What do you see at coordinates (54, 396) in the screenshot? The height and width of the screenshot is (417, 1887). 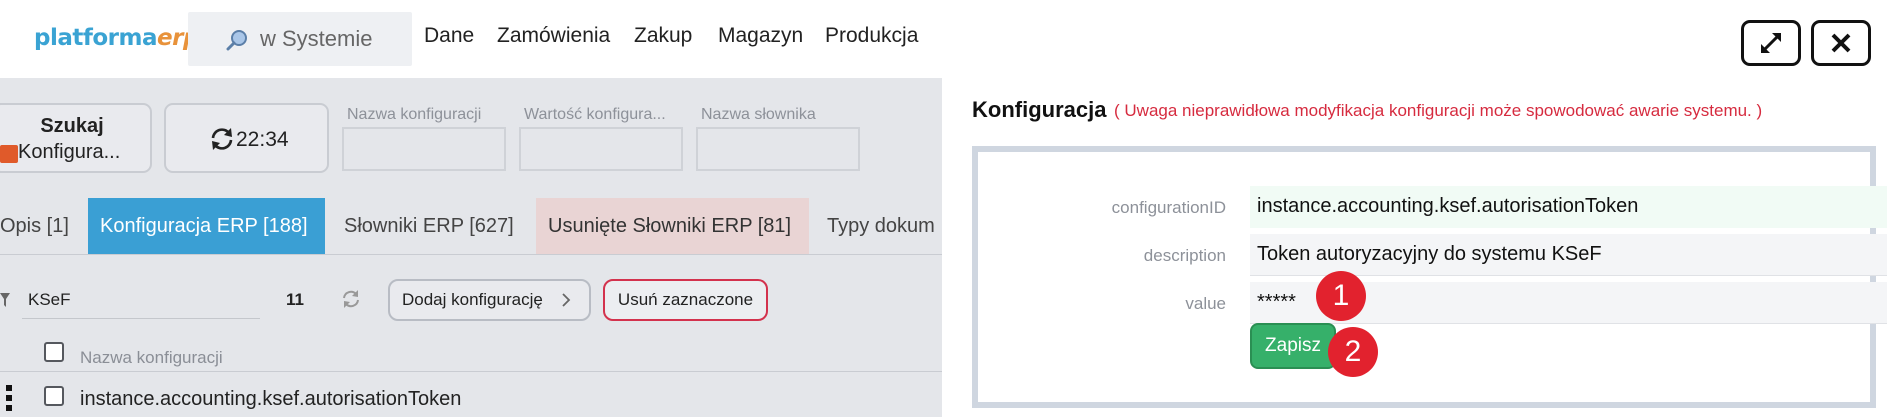 I see `row-checkbox` at bounding box center [54, 396].